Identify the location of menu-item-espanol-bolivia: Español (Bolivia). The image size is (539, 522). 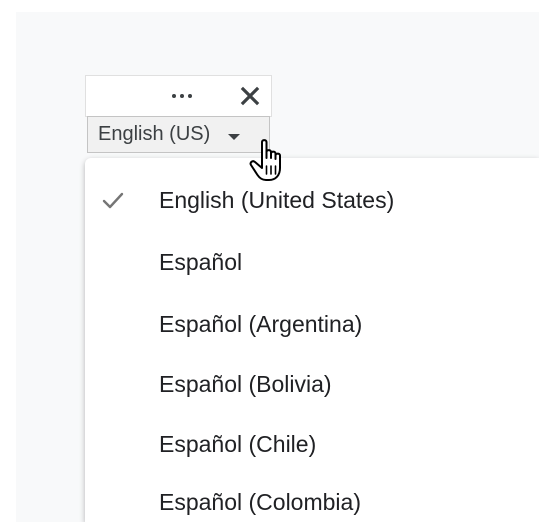
(312, 384).